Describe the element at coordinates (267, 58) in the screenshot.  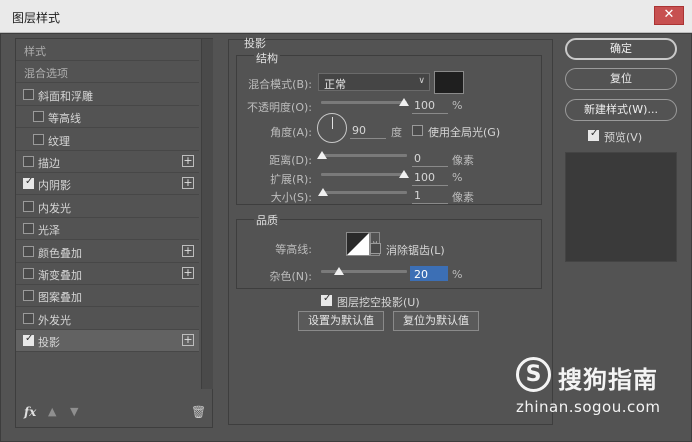
I see `structure-title: 结构` at that location.